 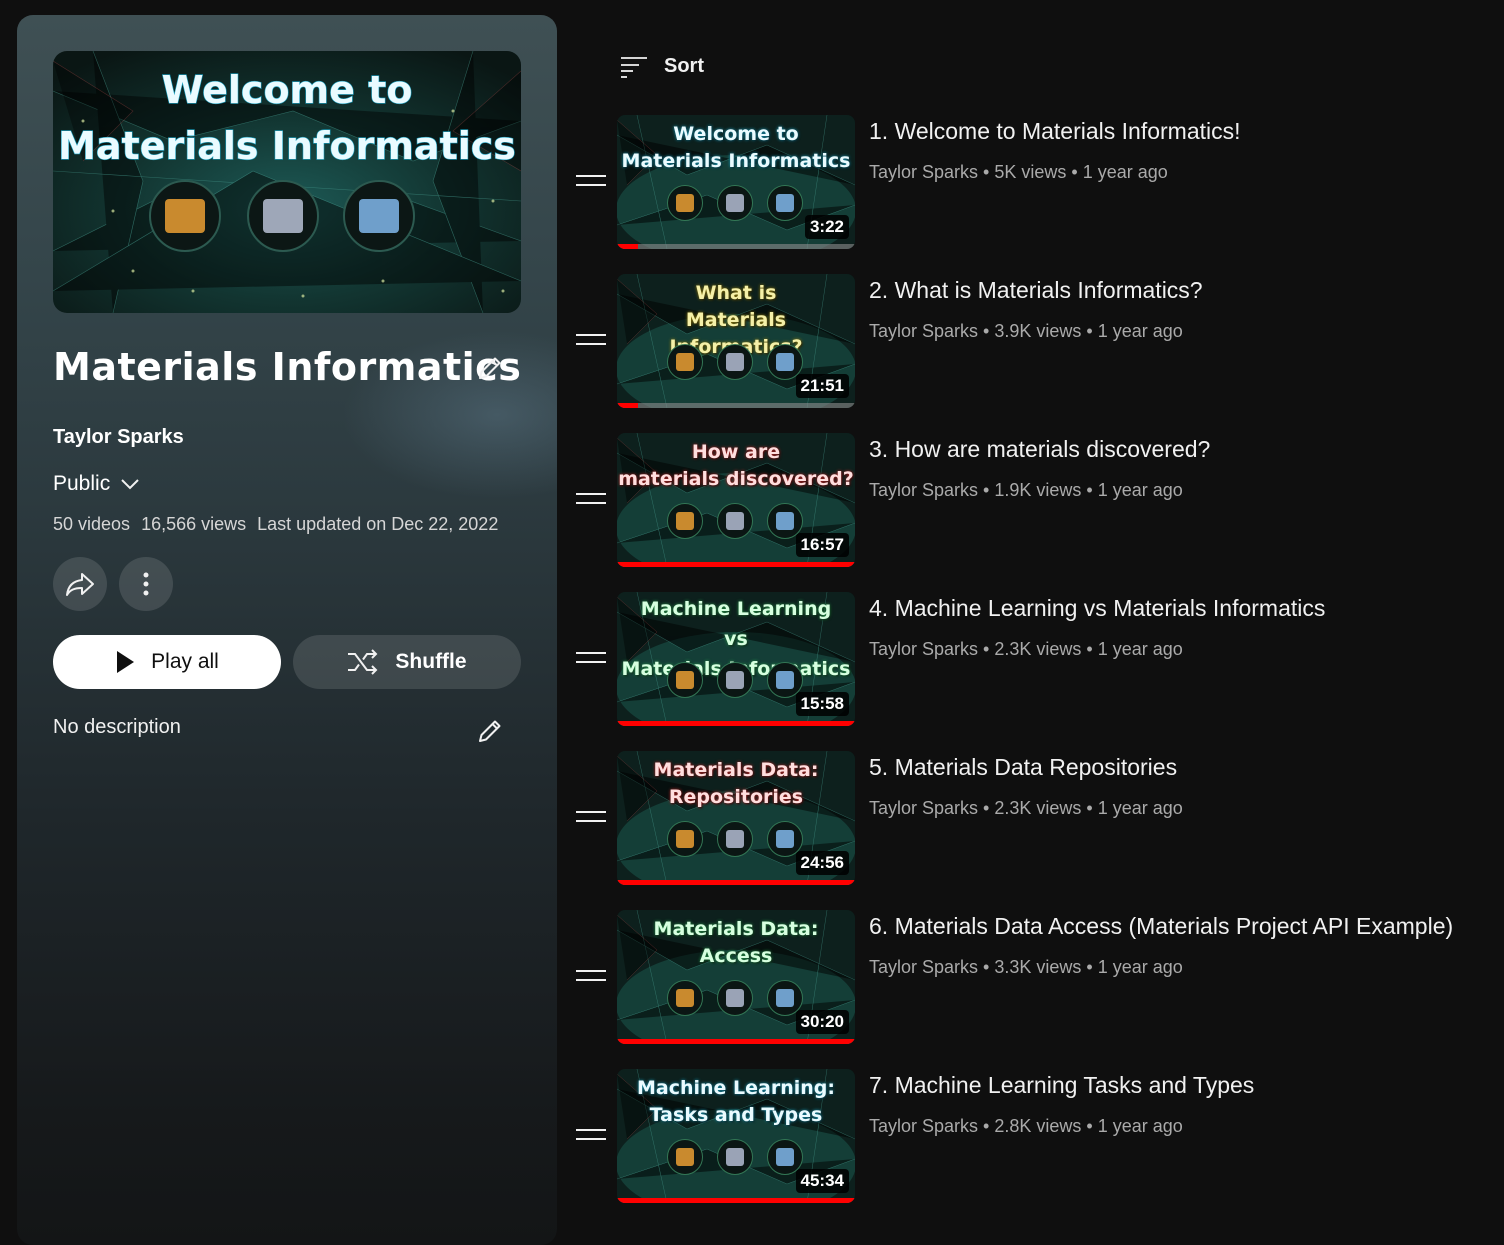 What do you see at coordinates (167, 662) in the screenshot?
I see `play-all-button: Play all` at bounding box center [167, 662].